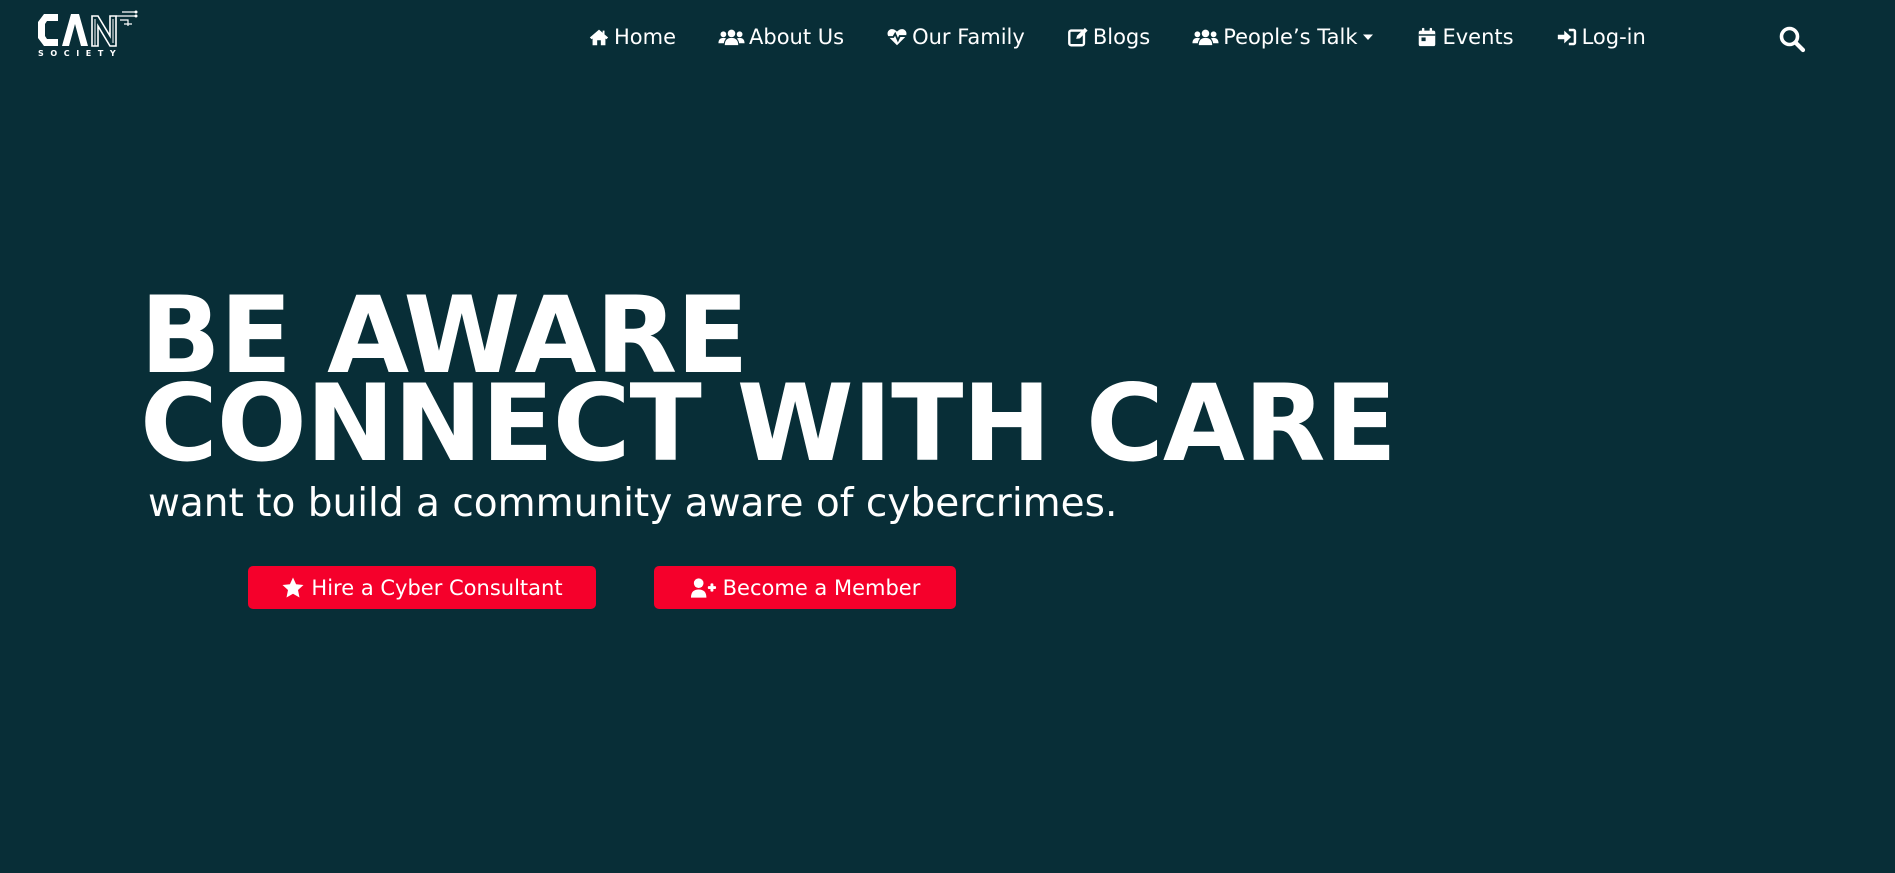 The width and height of the screenshot is (1895, 873). Describe the element at coordinates (821, 587) in the screenshot. I see `member-button-label: Become a Member` at that location.